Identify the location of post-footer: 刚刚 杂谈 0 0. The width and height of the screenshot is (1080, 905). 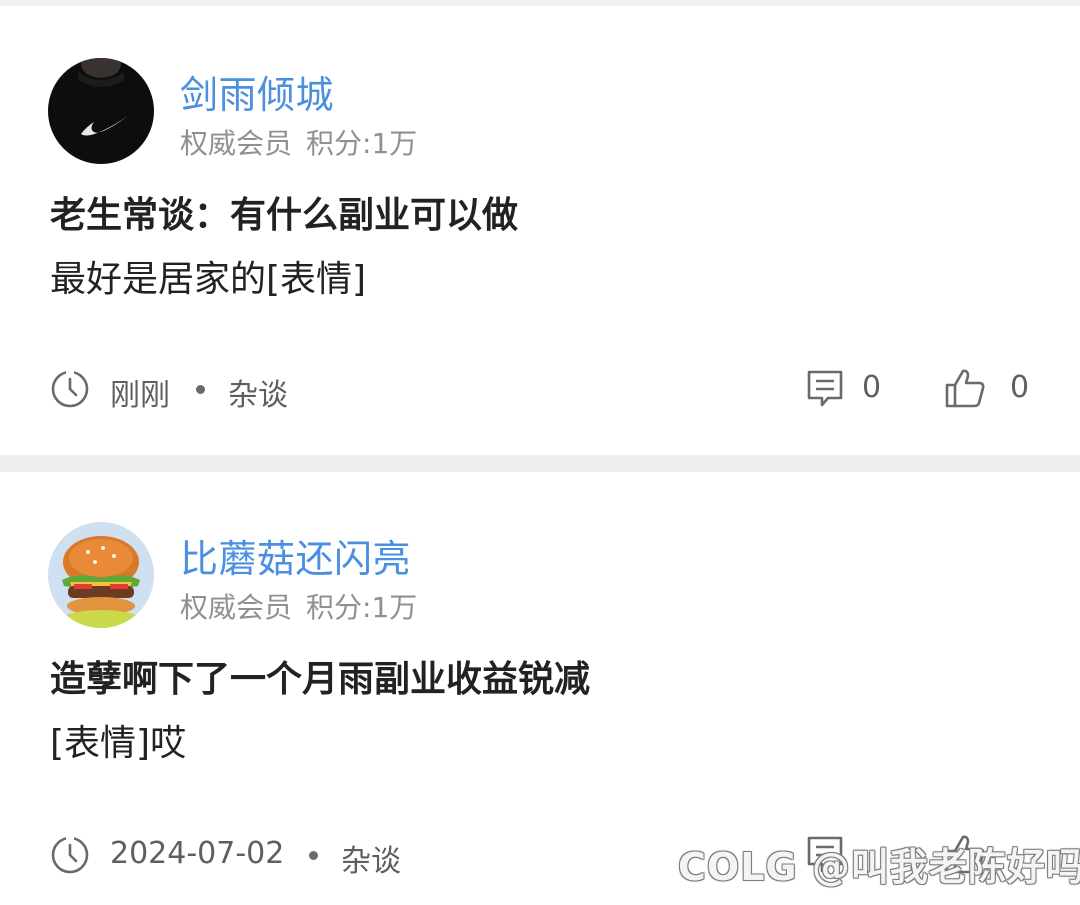
(540, 389).